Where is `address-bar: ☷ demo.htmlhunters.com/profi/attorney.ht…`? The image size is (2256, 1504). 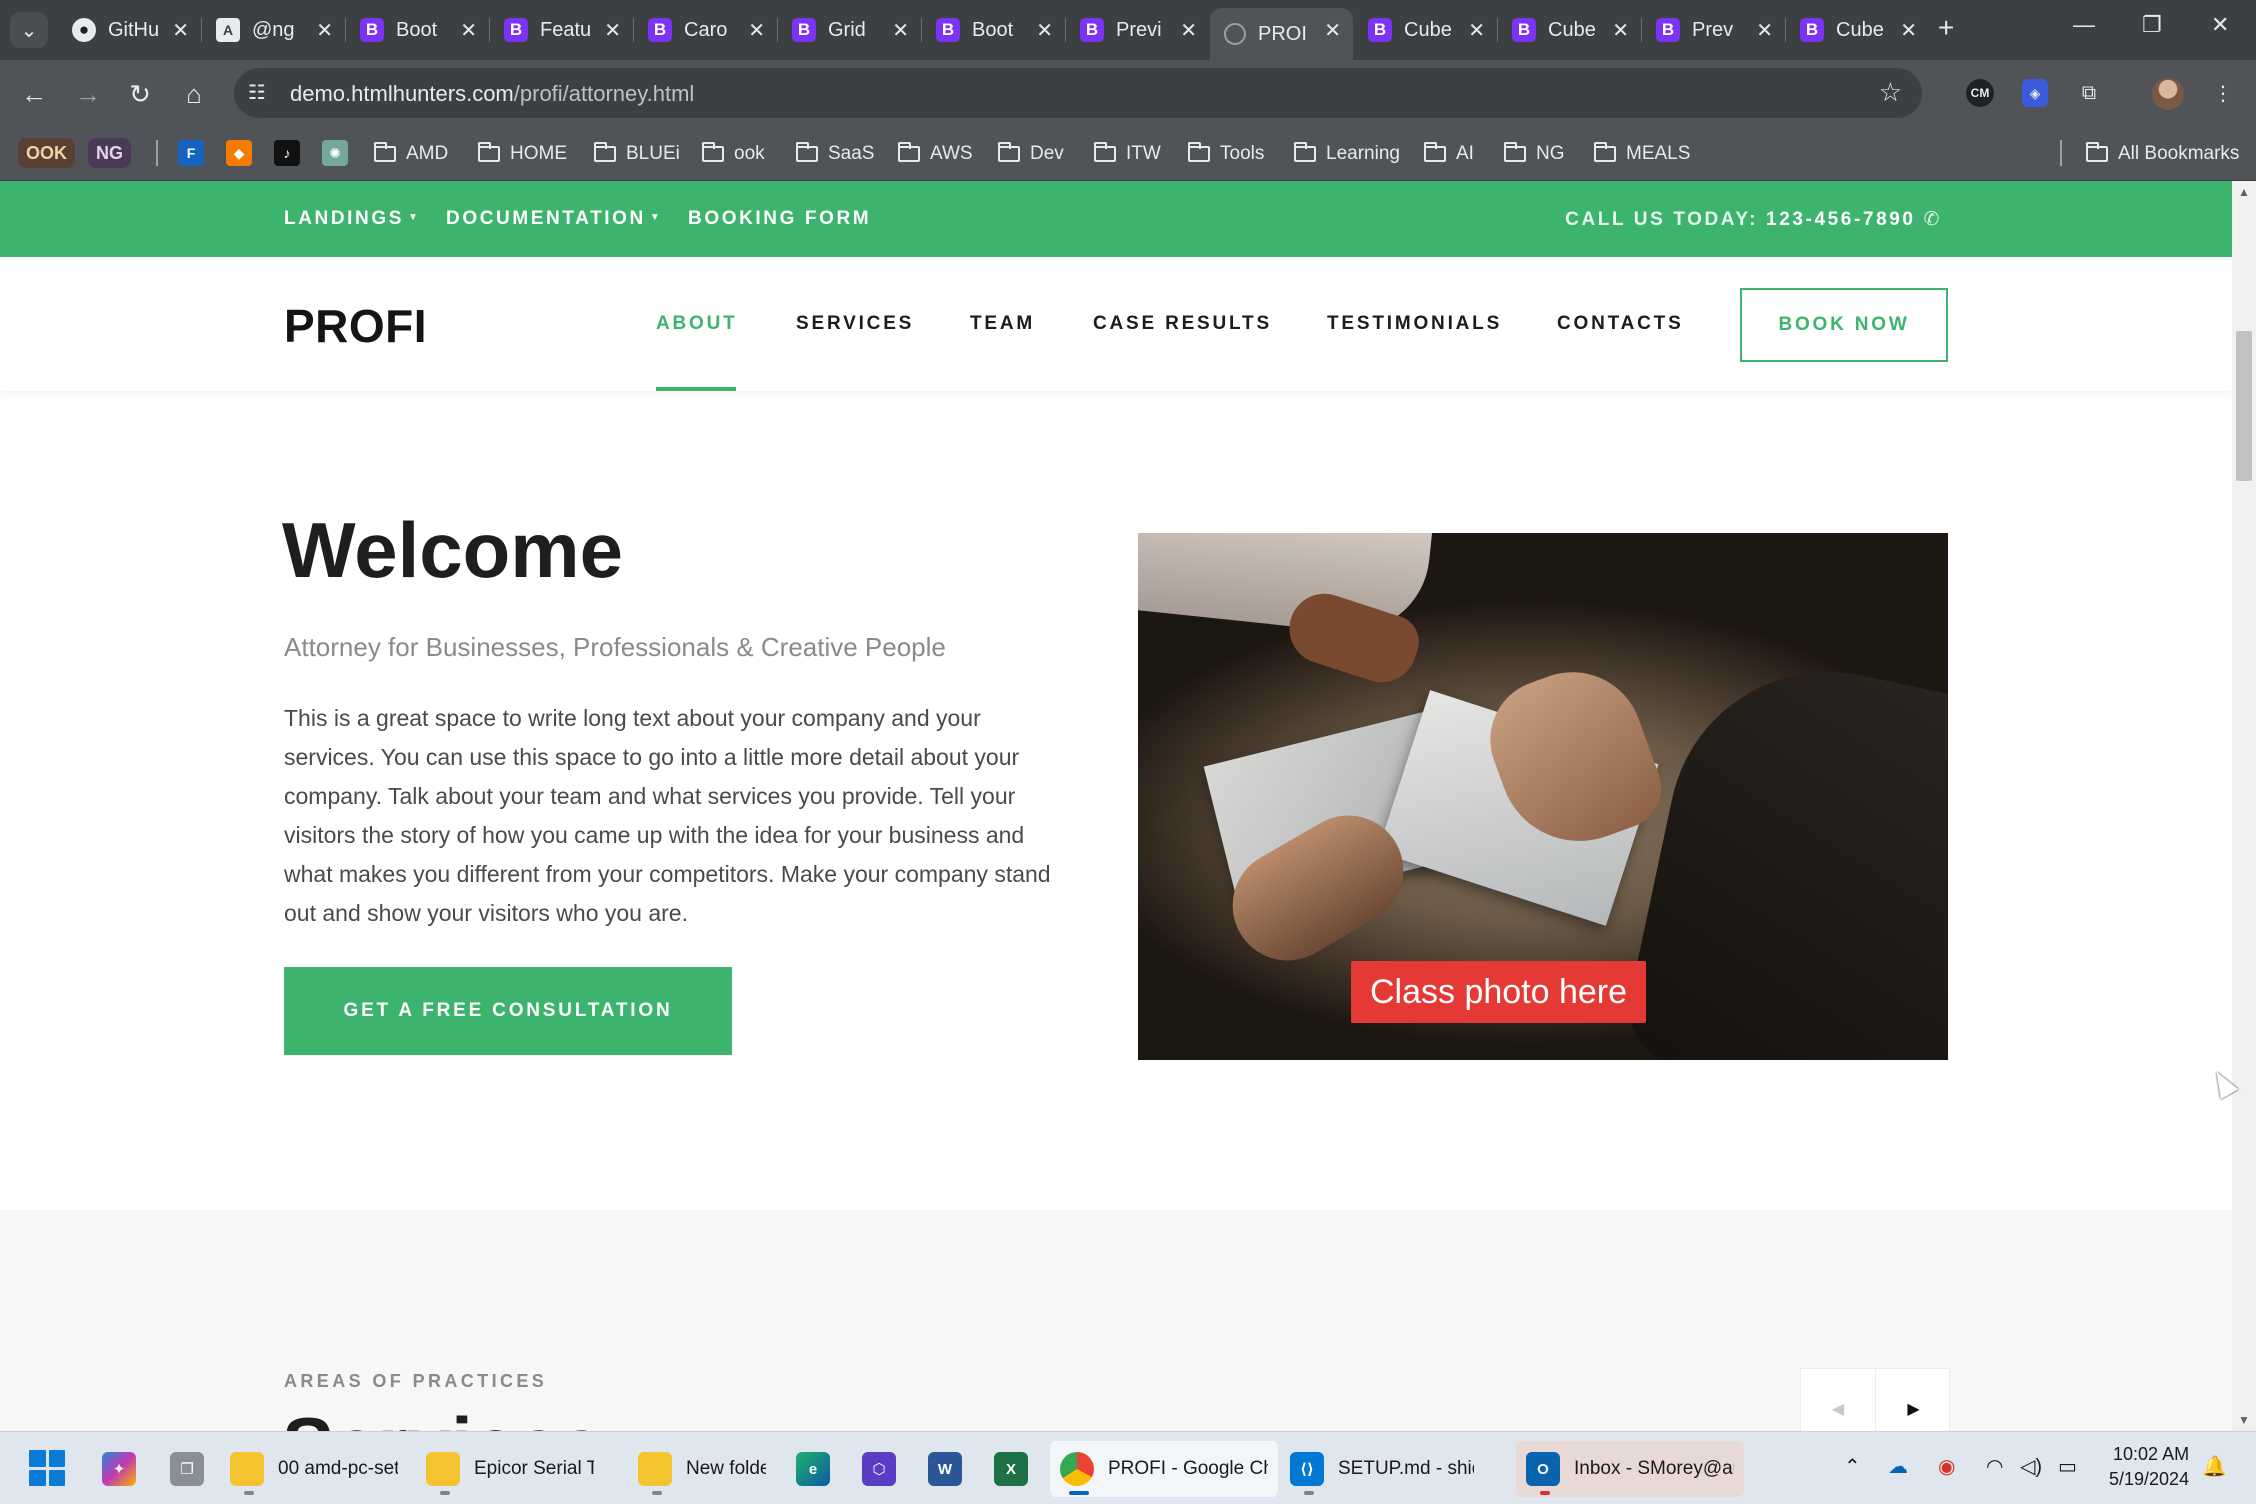
address-bar: ☷ demo.htmlhunters.com/profi/attorney.ht… is located at coordinates (1078, 93).